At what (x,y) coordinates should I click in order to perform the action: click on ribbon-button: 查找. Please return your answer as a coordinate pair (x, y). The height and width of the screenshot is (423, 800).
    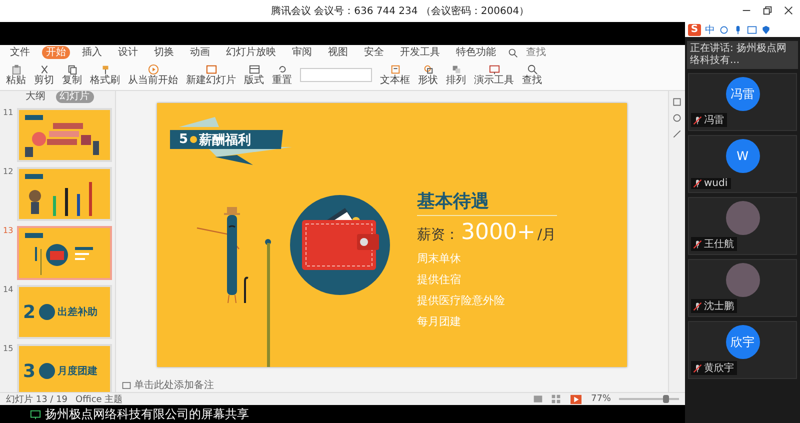
    Looking at the image, I should click on (532, 75).